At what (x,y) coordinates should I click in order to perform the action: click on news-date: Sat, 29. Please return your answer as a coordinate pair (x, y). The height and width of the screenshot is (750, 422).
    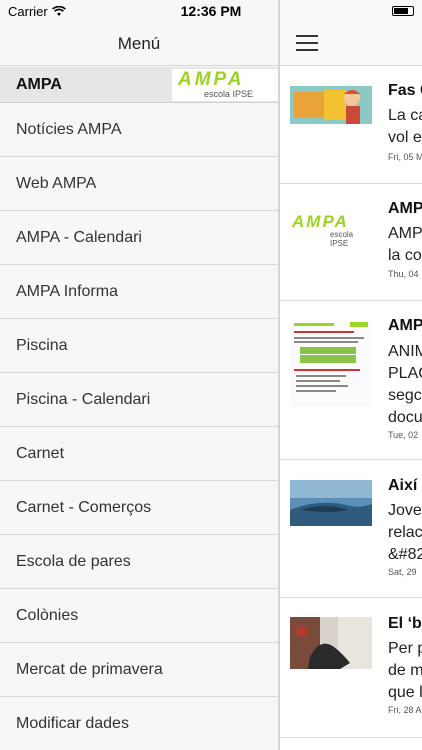
    Looking at the image, I should click on (402, 572).